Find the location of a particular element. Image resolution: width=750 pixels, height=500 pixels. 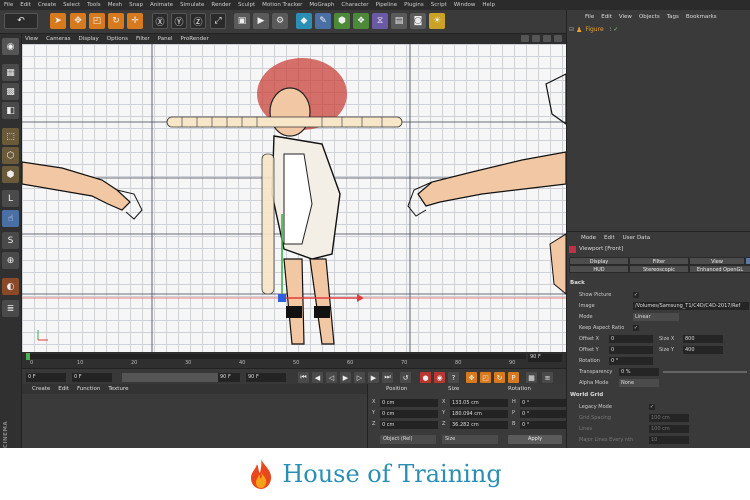

menu-snap: Snap is located at coordinates (136, 5).